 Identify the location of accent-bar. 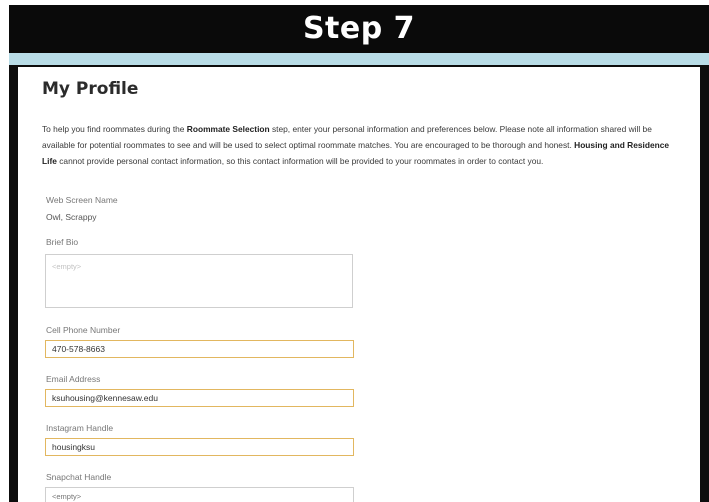
(359, 59).